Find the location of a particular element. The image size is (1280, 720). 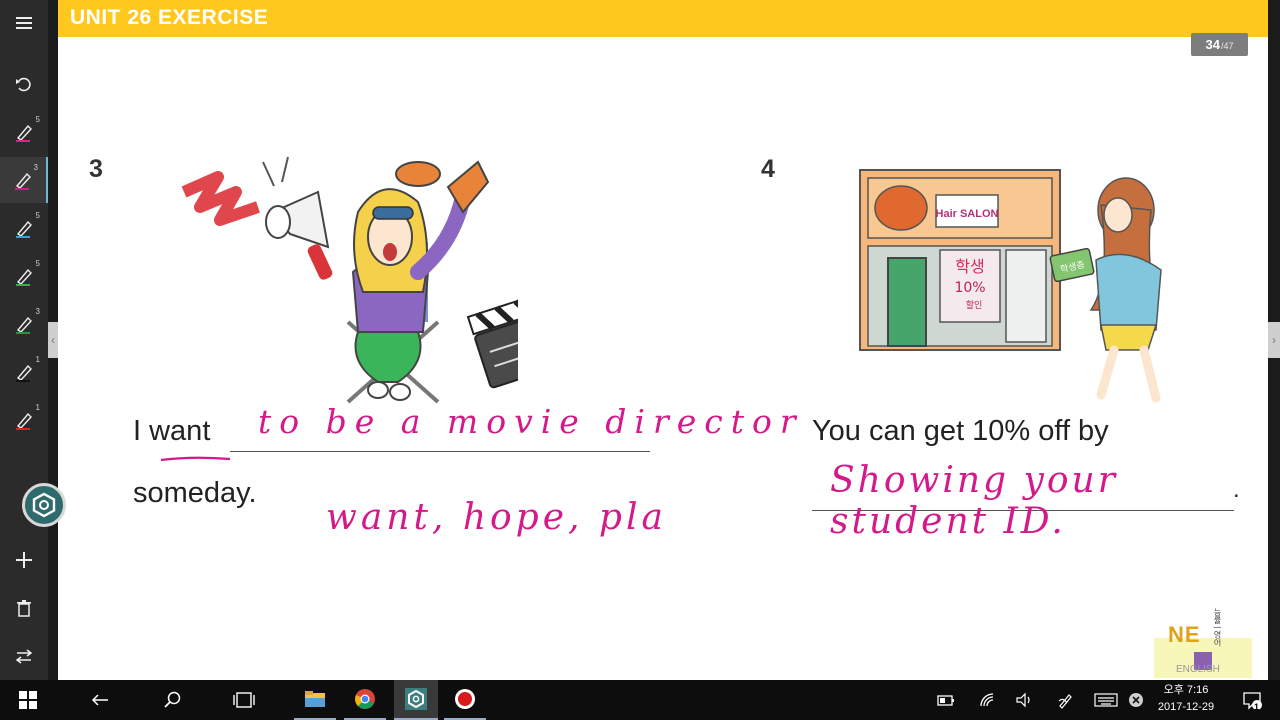

chevron-right-icon: › is located at coordinates (1274, 340).